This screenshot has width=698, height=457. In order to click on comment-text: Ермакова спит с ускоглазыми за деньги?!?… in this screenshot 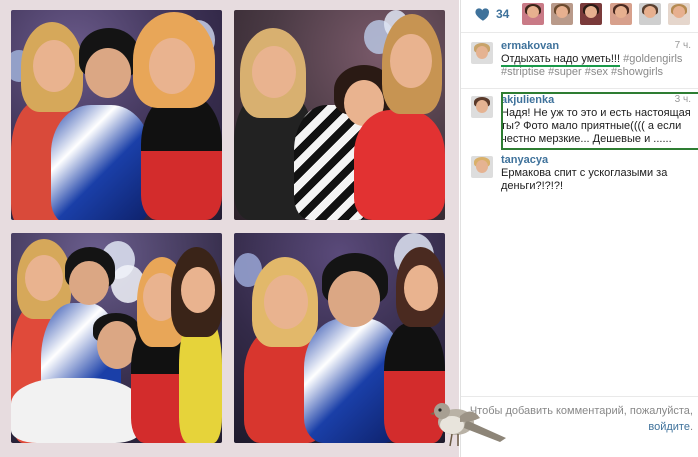, I will do `click(584, 179)`.